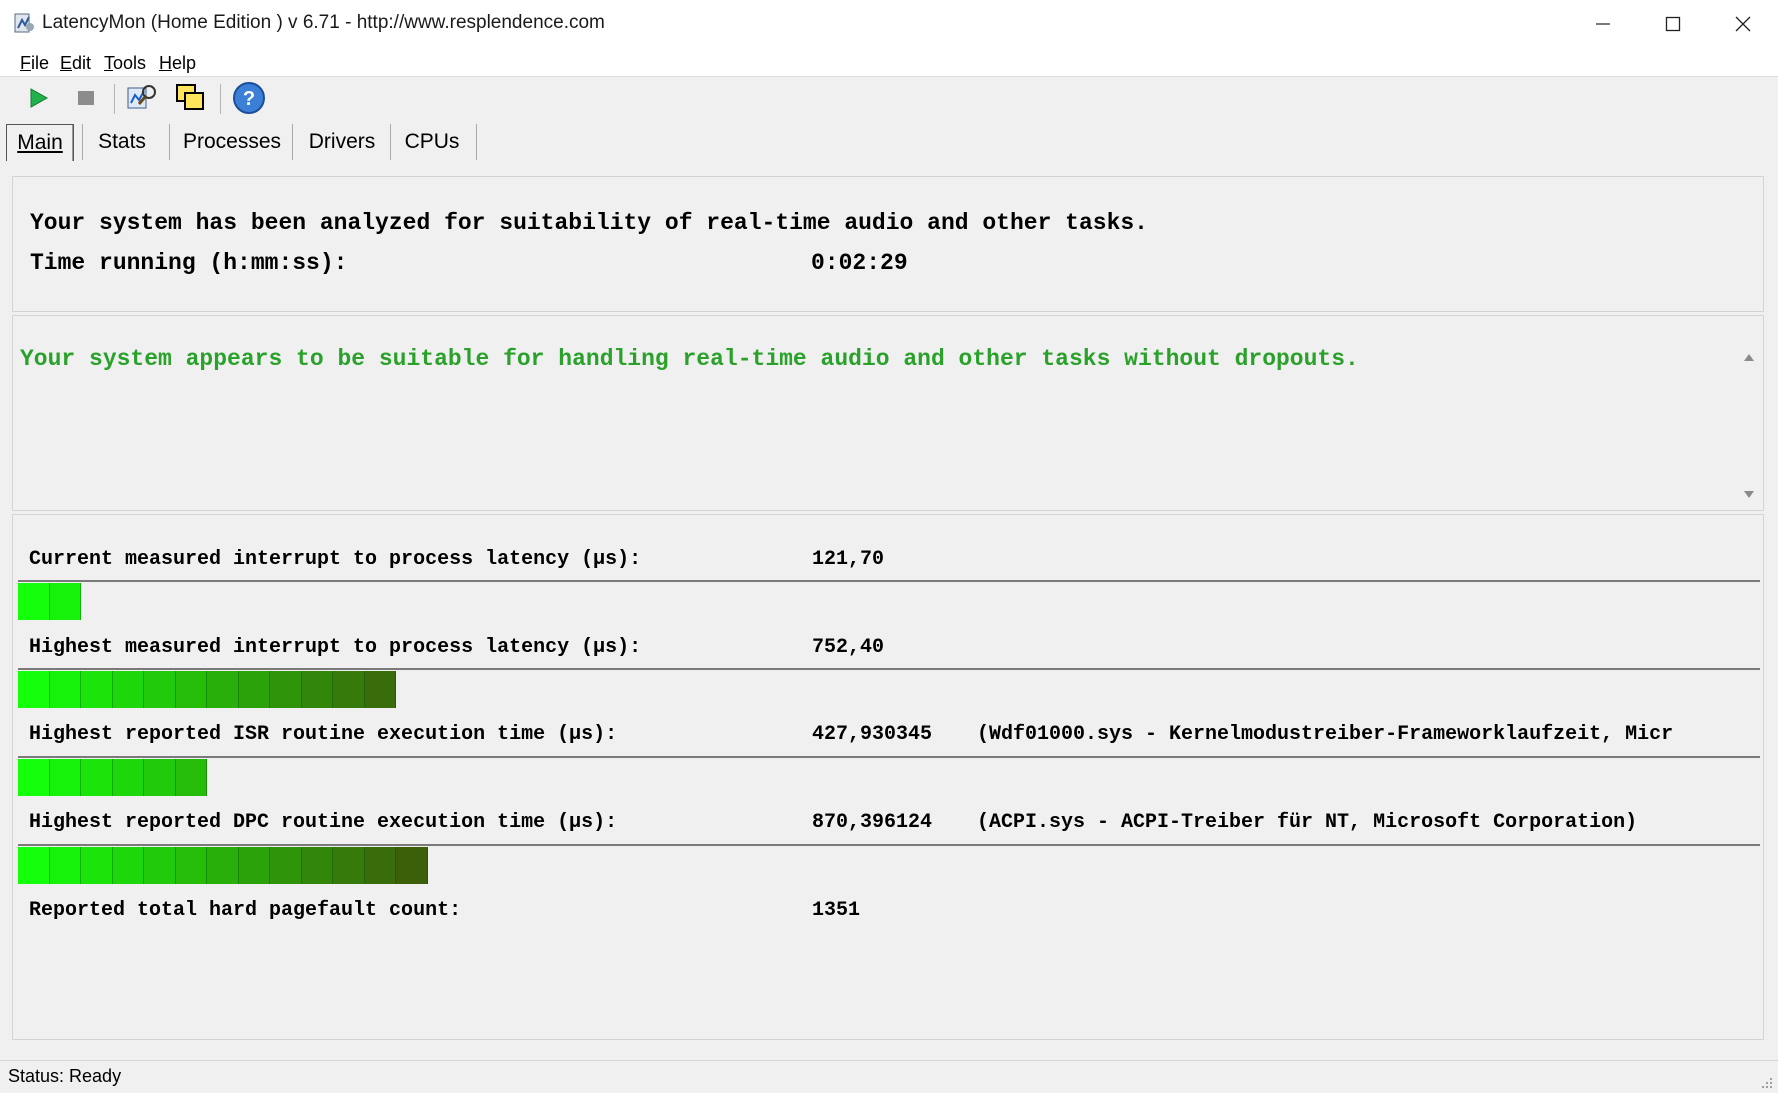  Describe the element at coordinates (75, 63) in the screenshot. I see `menu-edit: Edit` at that location.